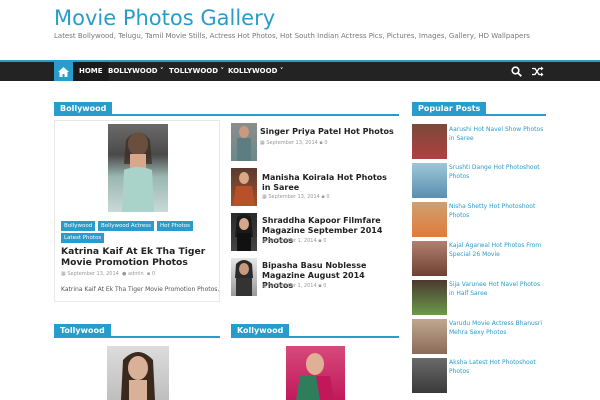  What do you see at coordinates (244, 277) in the screenshot?
I see `side-post-4-image` at bounding box center [244, 277].